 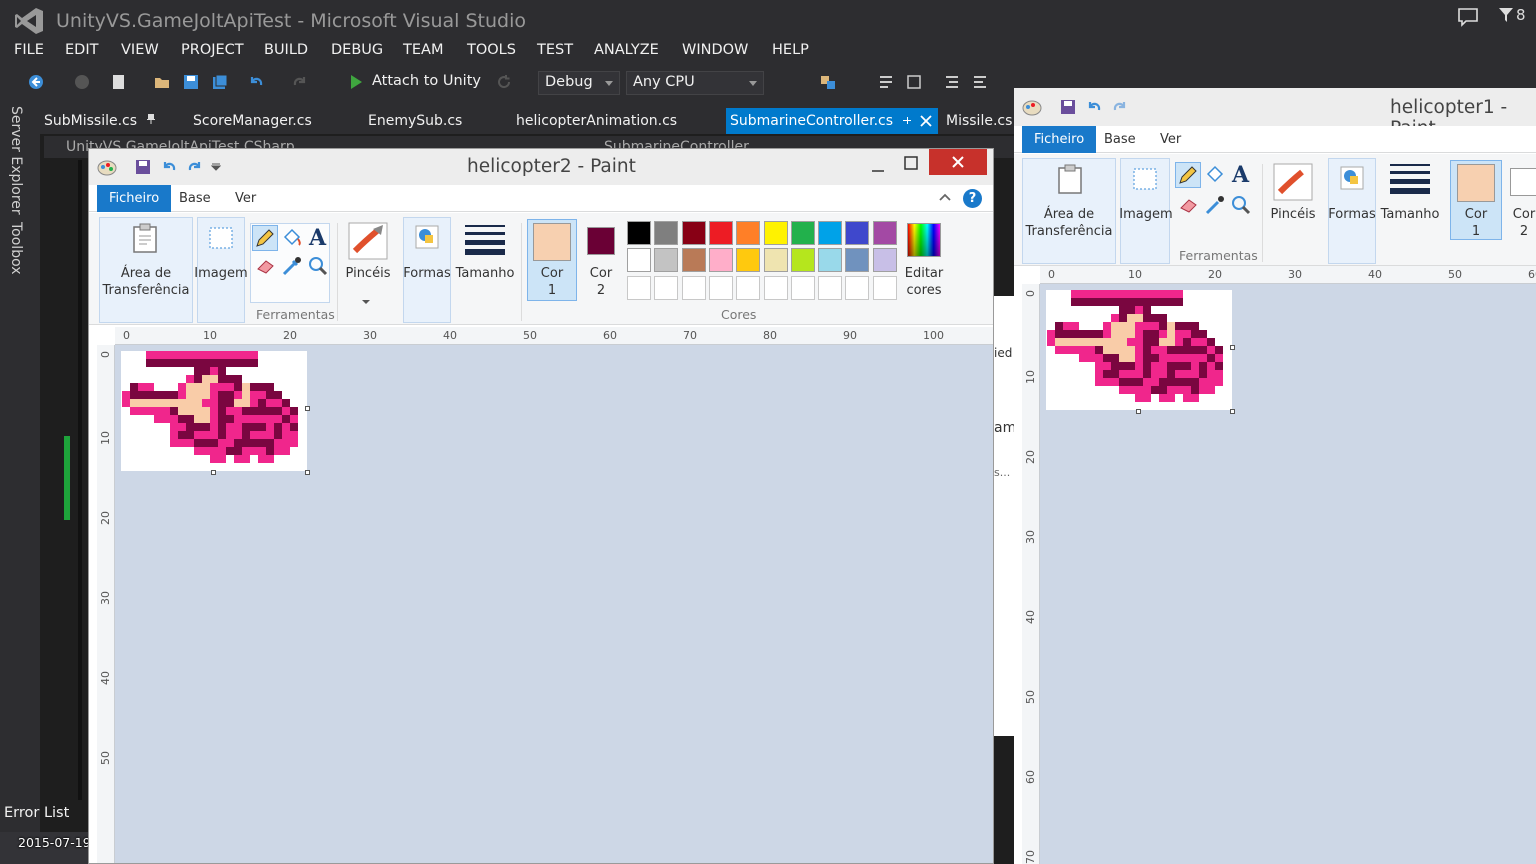 I want to click on maximize-icon, so click(x=911, y=163).